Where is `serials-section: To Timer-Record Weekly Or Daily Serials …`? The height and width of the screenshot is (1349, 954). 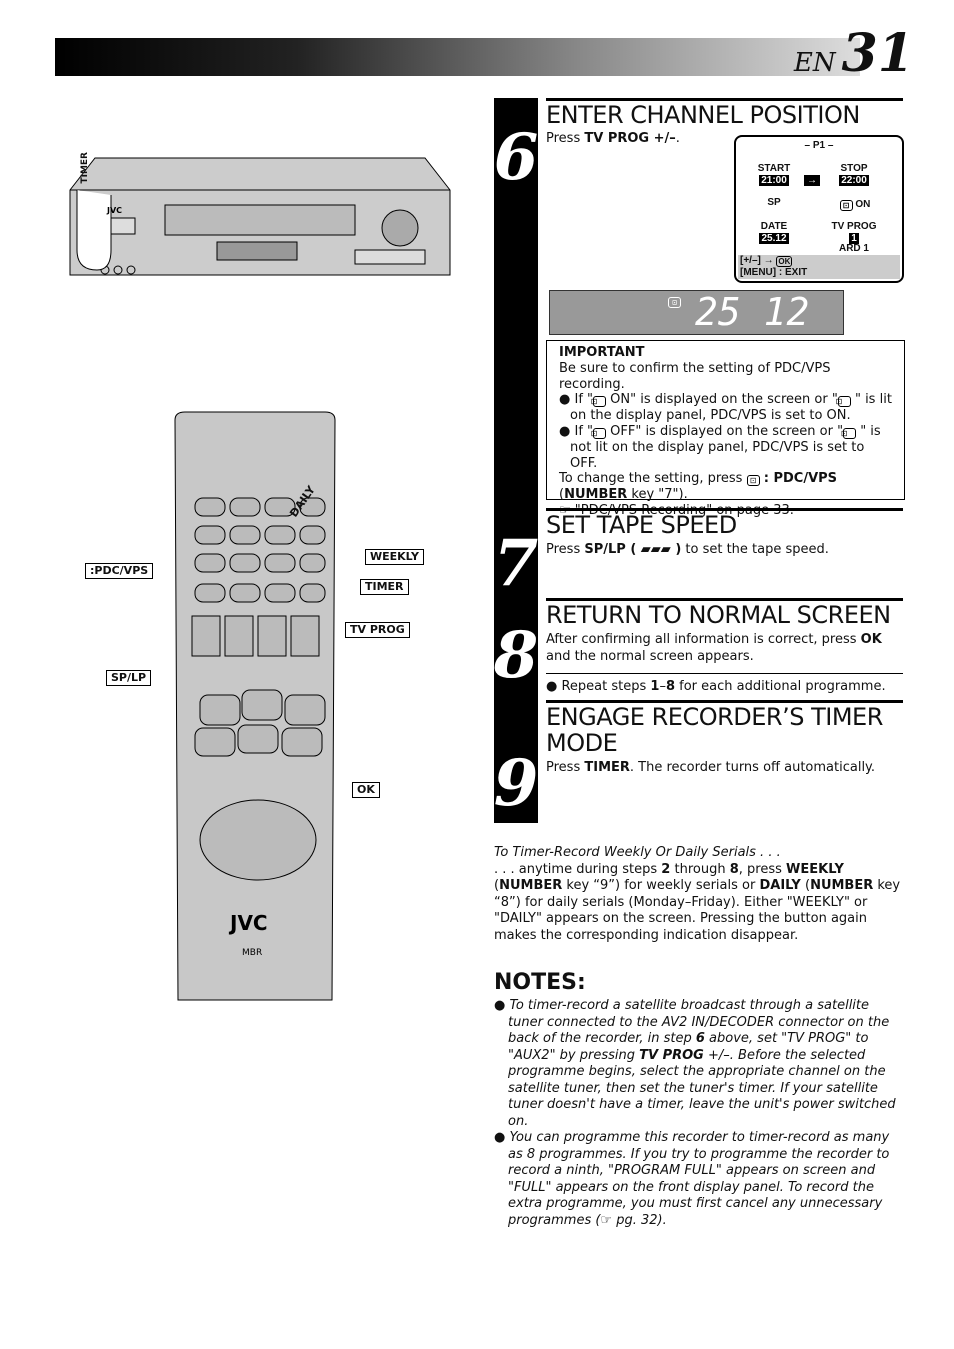 serials-section: To Timer-Record Weekly Or Daily Serials … is located at coordinates (697, 894).